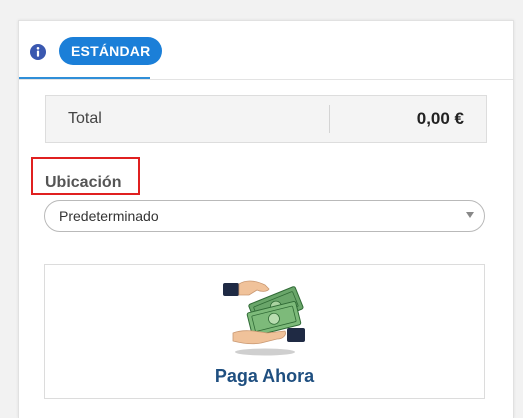 Image resolution: width=523 pixels, height=418 pixels. What do you see at coordinates (266, 50) in the screenshot?
I see `tab-bar: ESTÁNDAR` at bounding box center [266, 50].